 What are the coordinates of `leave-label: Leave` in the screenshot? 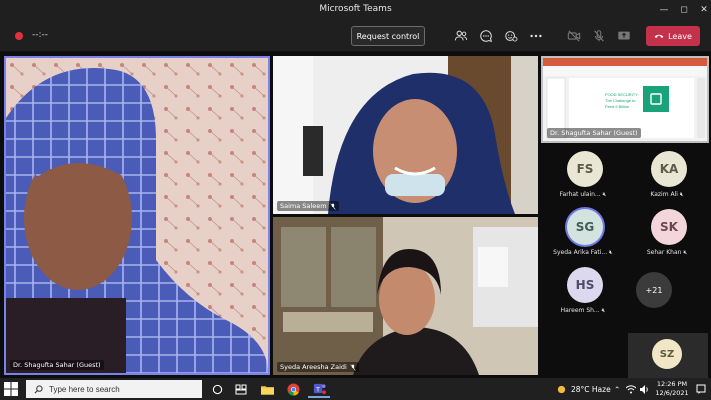 It's located at (680, 36).